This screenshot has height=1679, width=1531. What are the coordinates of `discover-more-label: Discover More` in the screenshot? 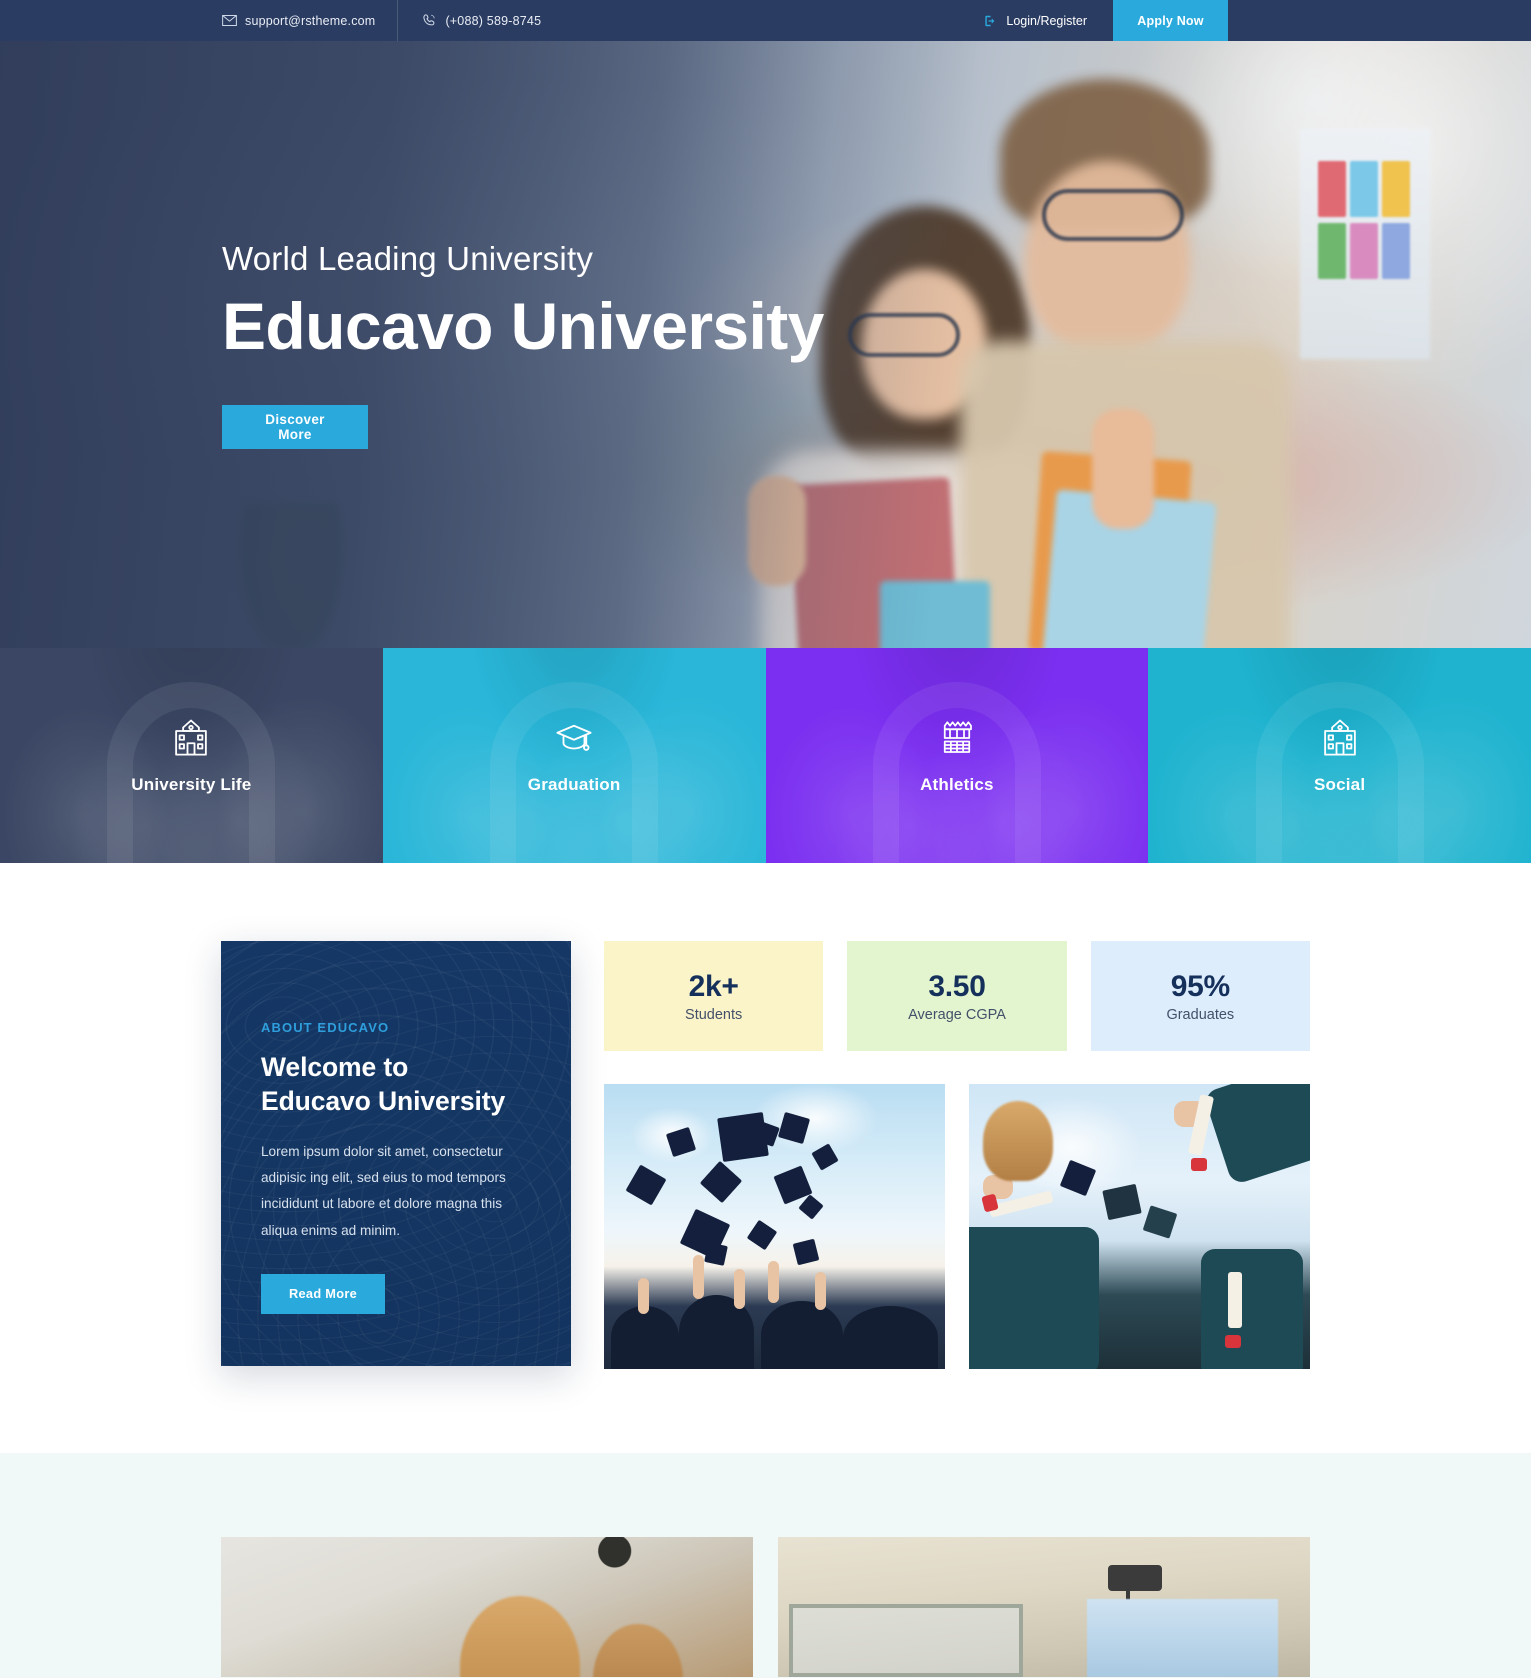 It's located at (295, 427).